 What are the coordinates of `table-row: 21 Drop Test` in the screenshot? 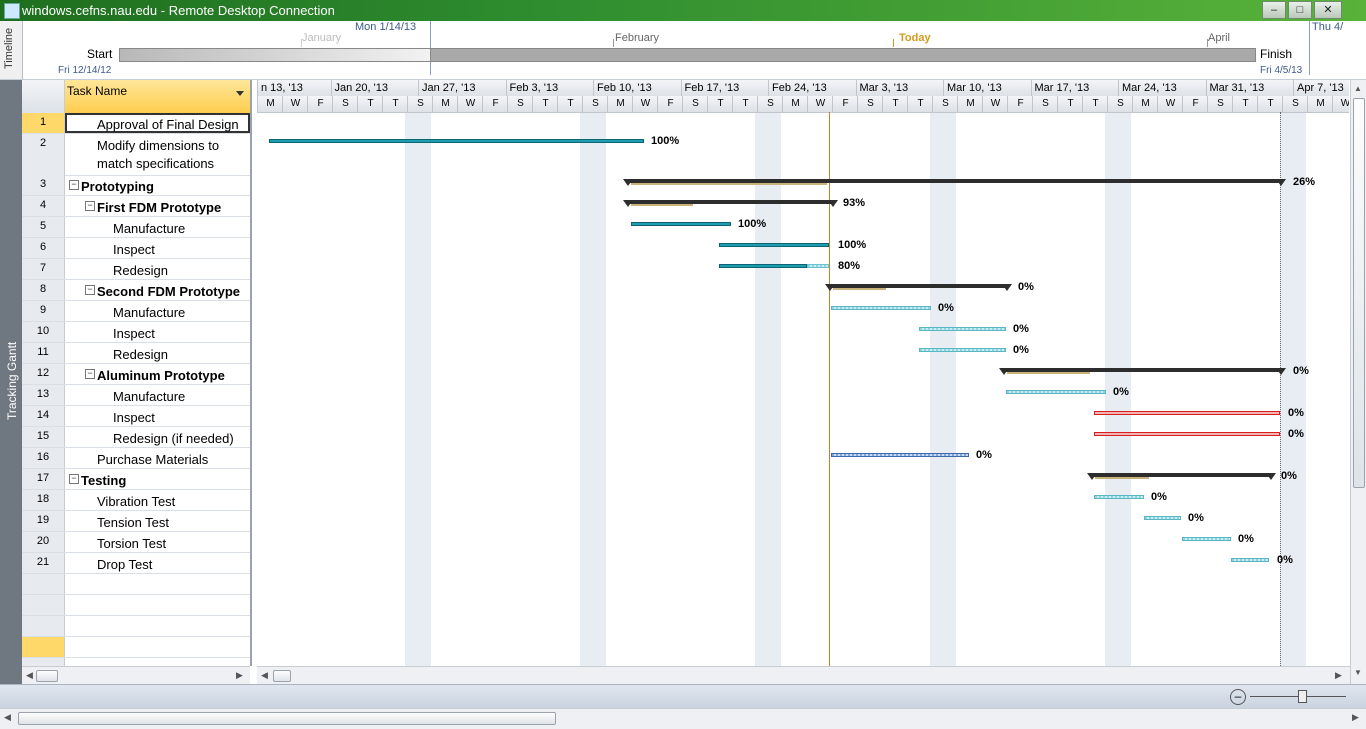 It's located at (136, 563).